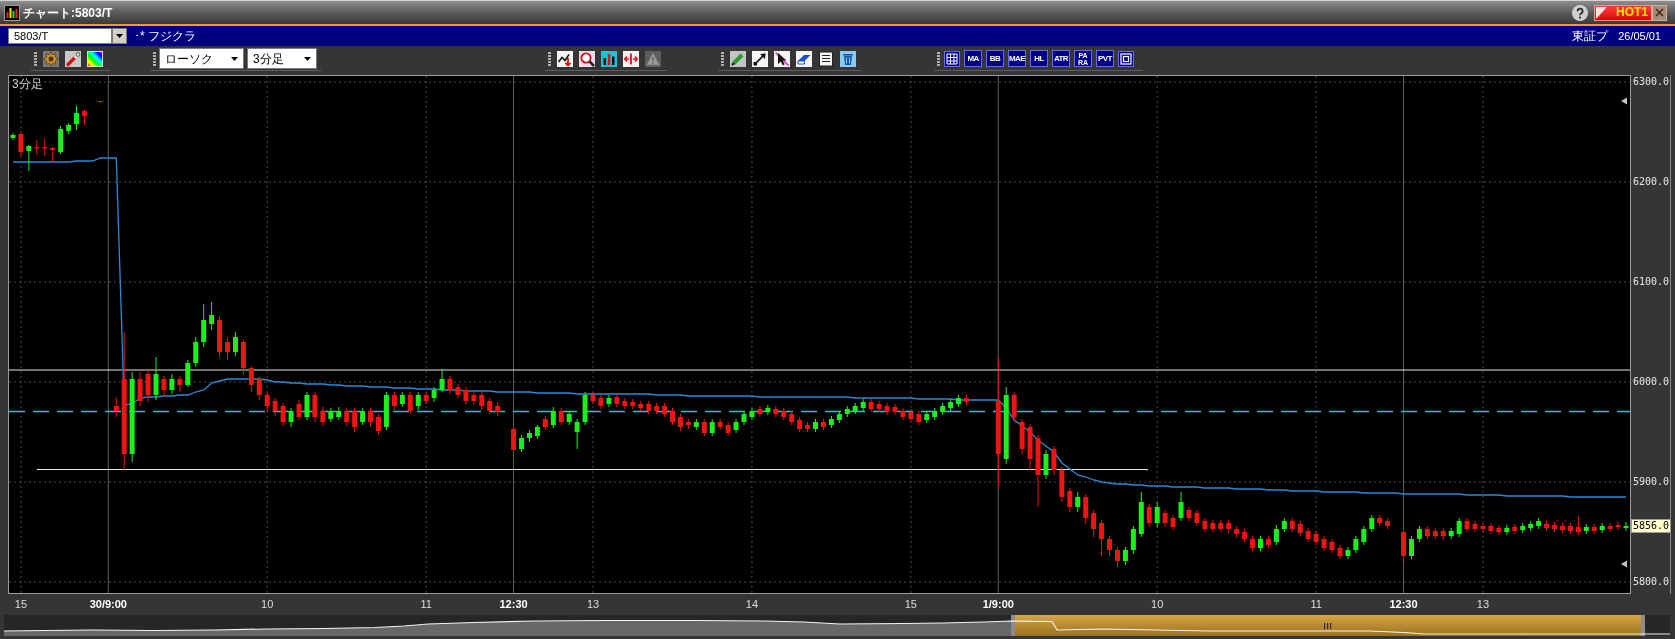 This screenshot has height=639, width=1675. Describe the element at coordinates (95, 58) in the screenshot. I see `color-gradient-icon` at that location.